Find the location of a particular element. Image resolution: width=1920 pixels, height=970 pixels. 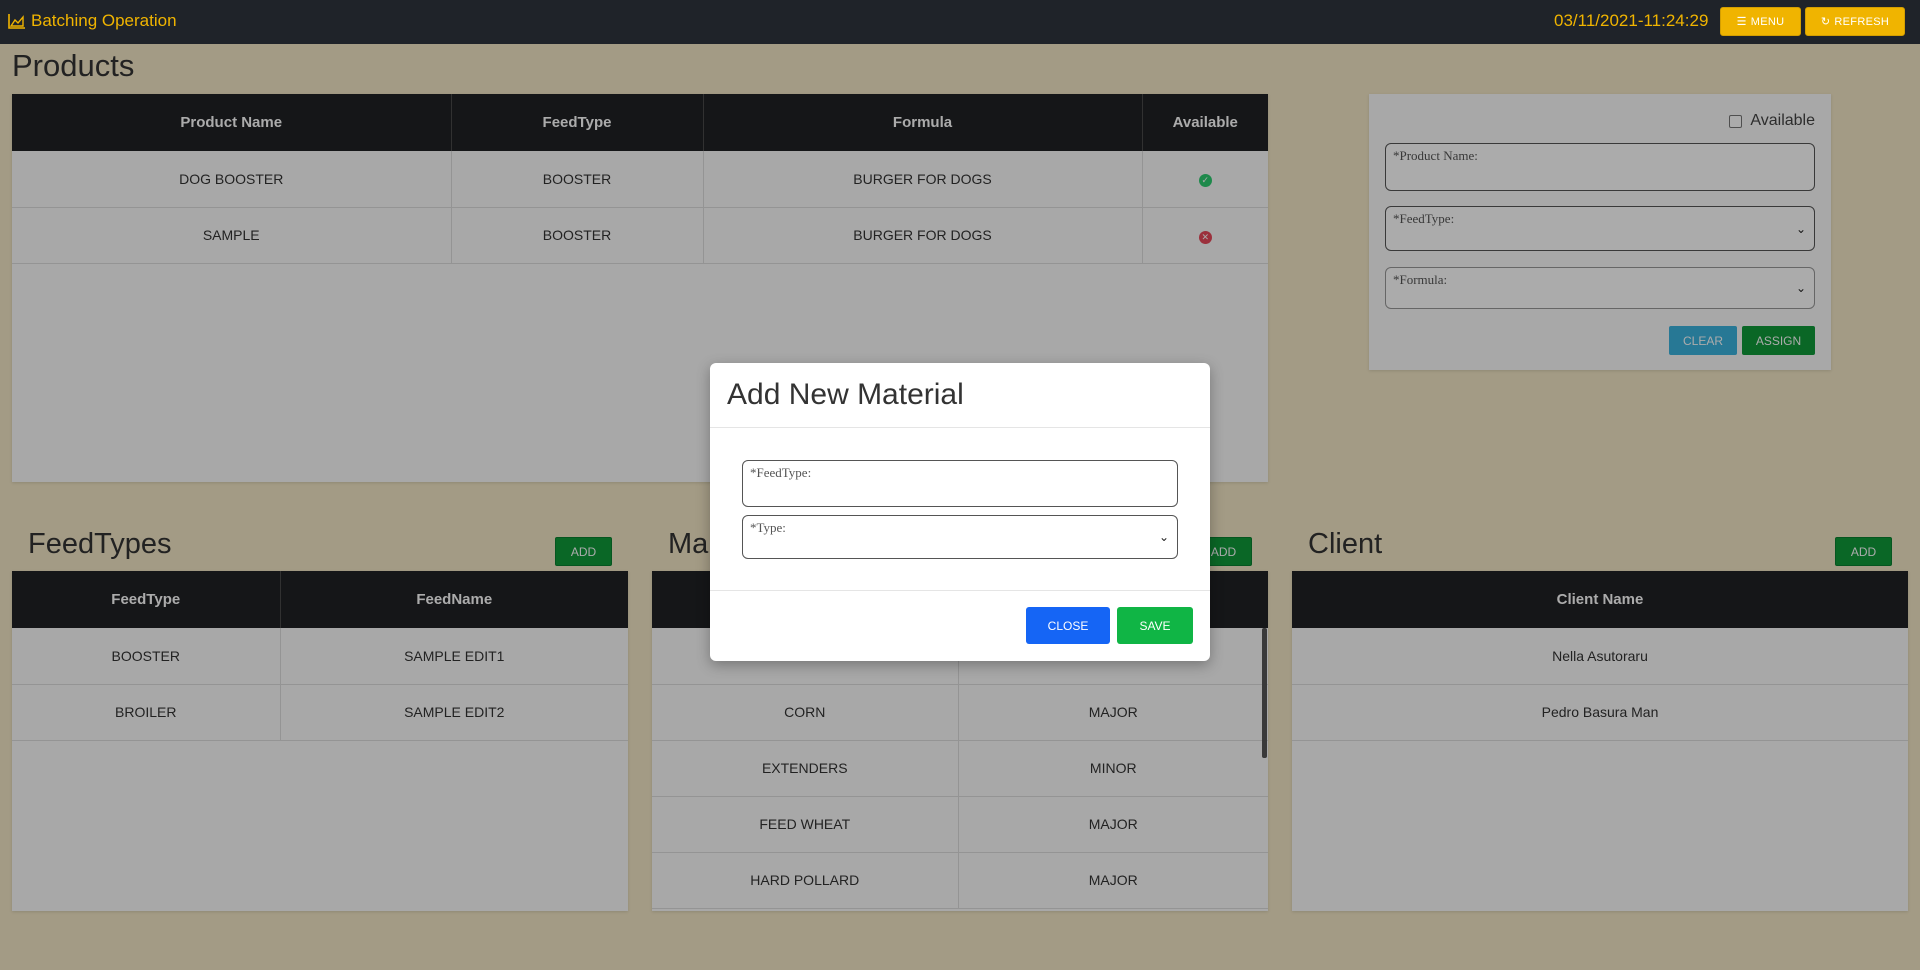

layers-icon: ☰ is located at coordinates (1741, 22).